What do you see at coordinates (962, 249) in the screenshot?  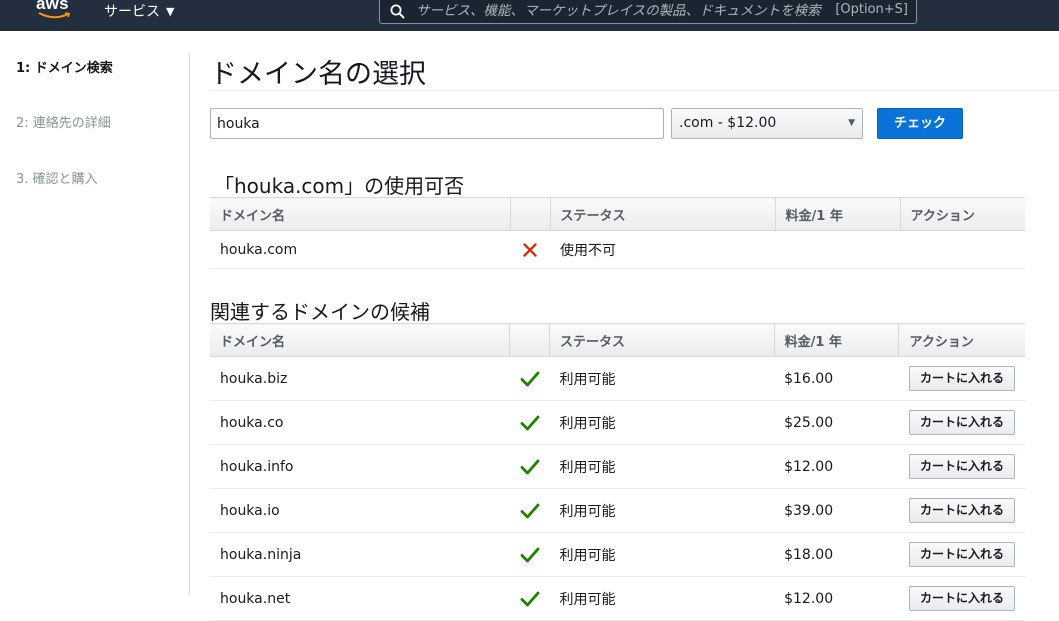 I see `action-cell` at bounding box center [962, 249].